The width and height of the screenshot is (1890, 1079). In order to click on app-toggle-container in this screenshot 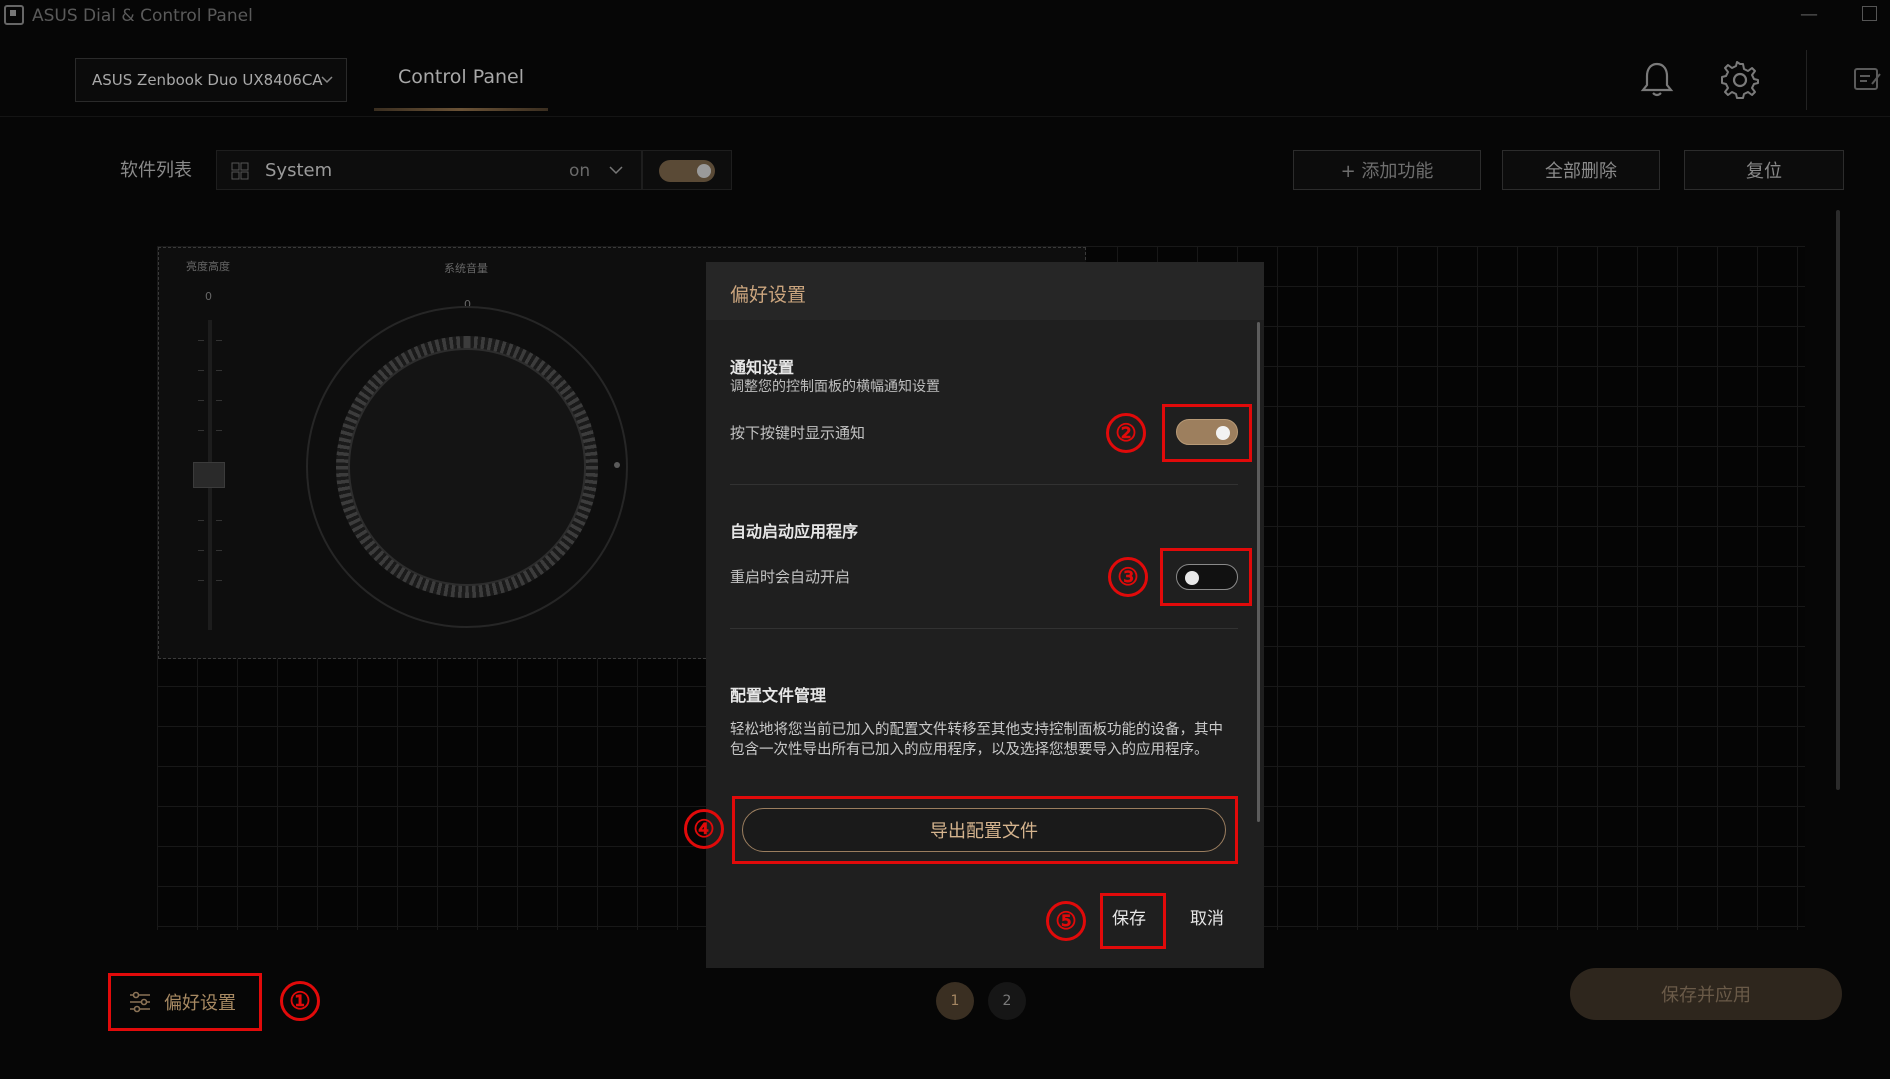, I will do `click(687, 170)`.